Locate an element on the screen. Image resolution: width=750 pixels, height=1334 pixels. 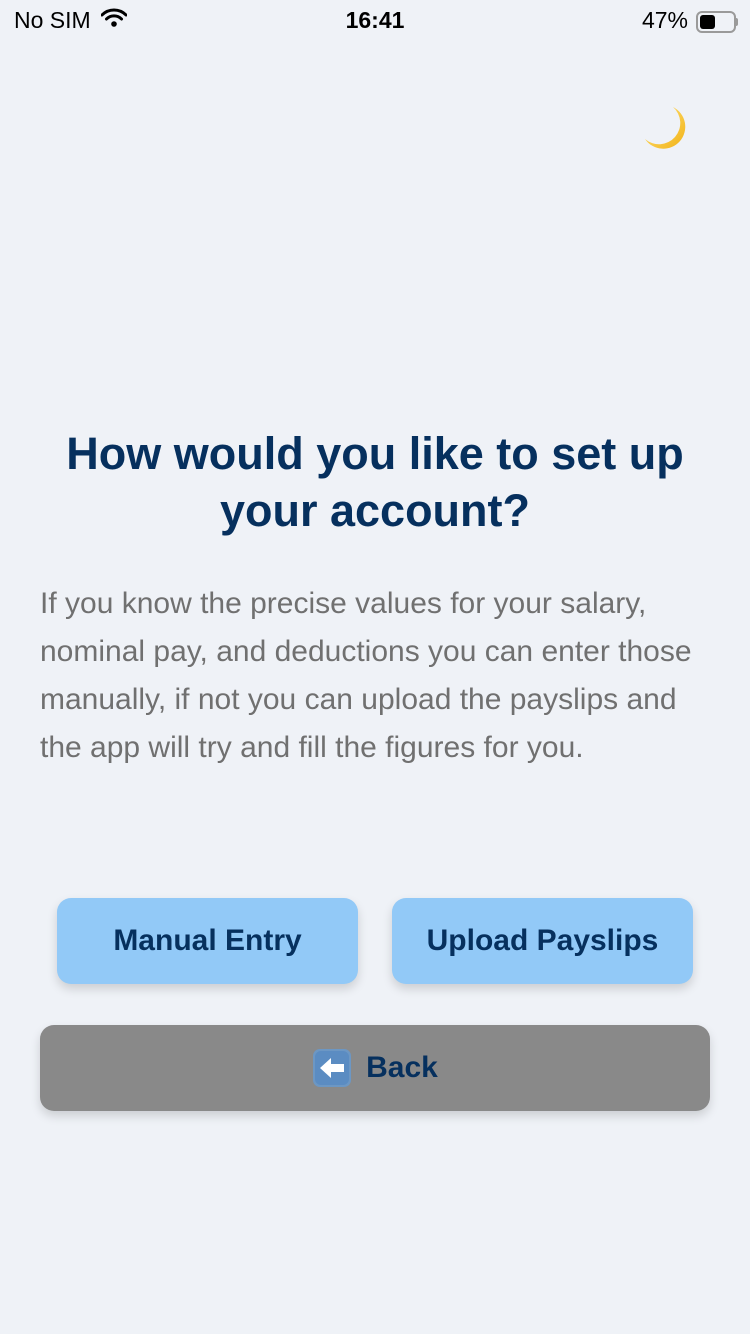
battery-percent: 47% is located at coordinates (664, 20).